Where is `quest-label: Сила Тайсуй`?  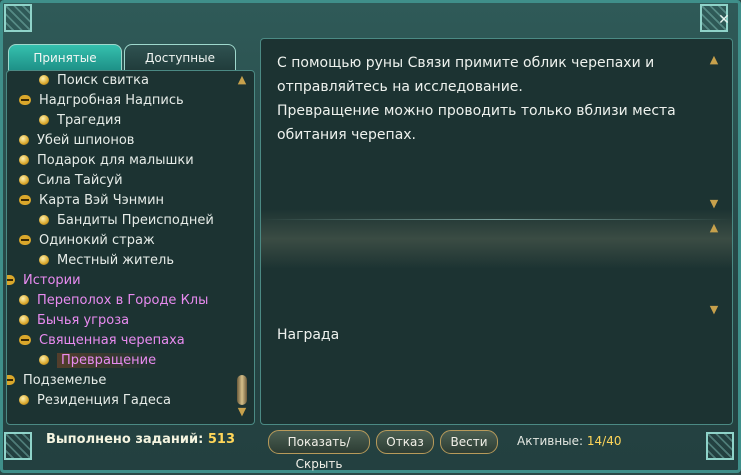 quest-label: Сила Тайсуй is located at coordinates (80, 180).